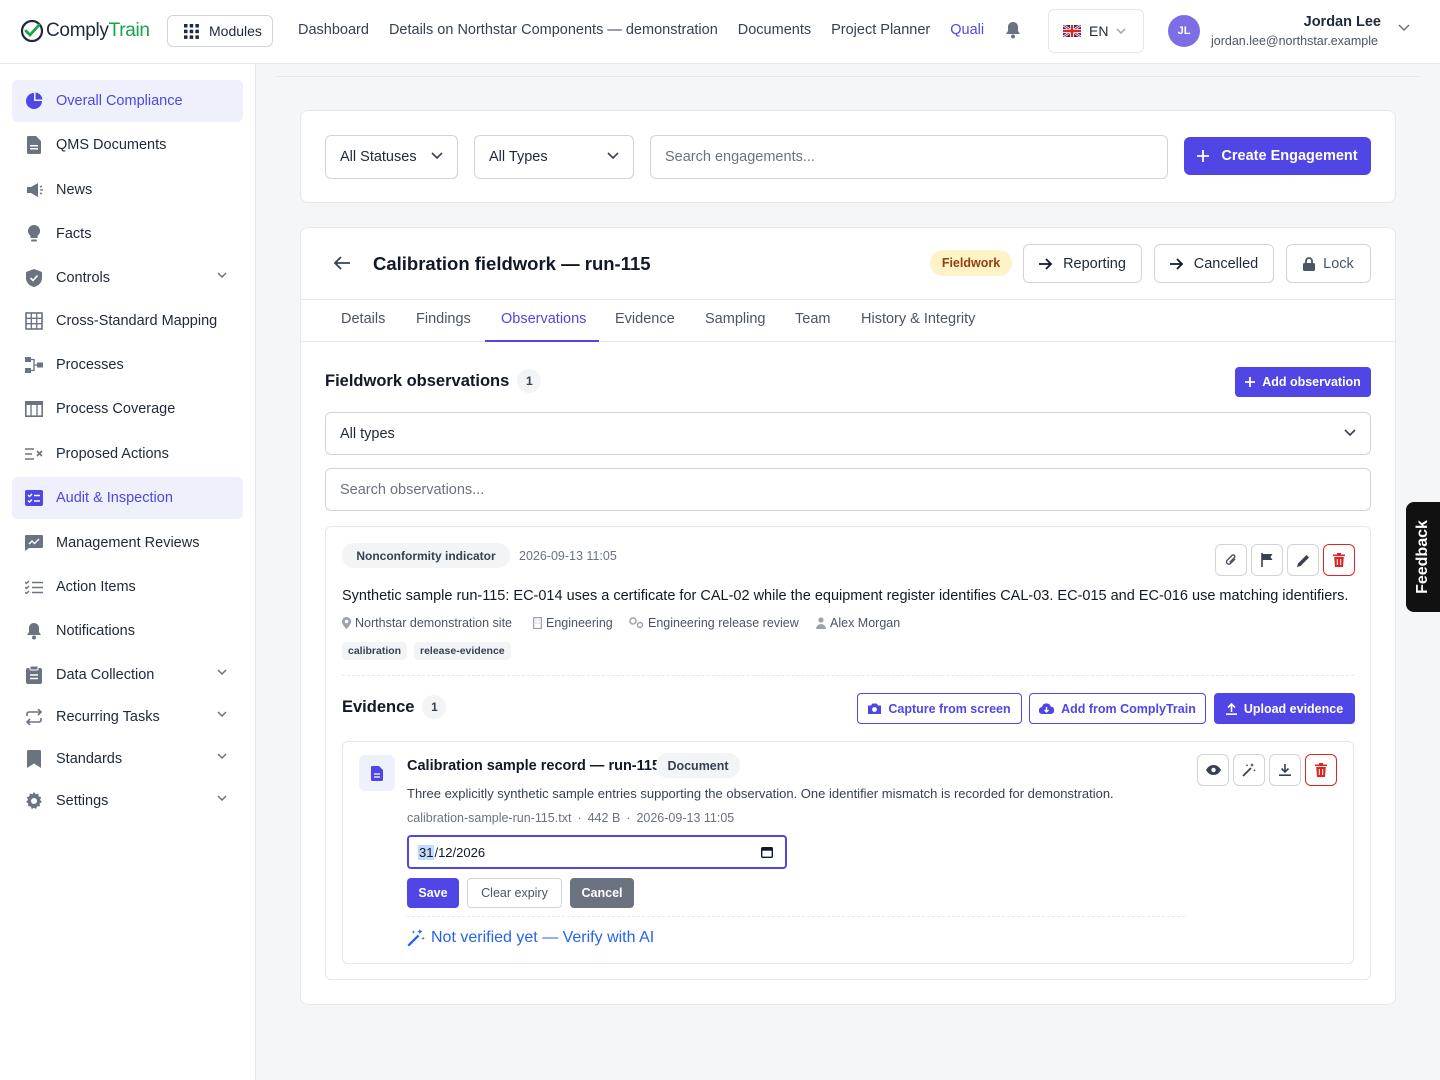 The width and height of the screenshot is (1440, 1080). I want to click on flag-button, so click(1267, 560).